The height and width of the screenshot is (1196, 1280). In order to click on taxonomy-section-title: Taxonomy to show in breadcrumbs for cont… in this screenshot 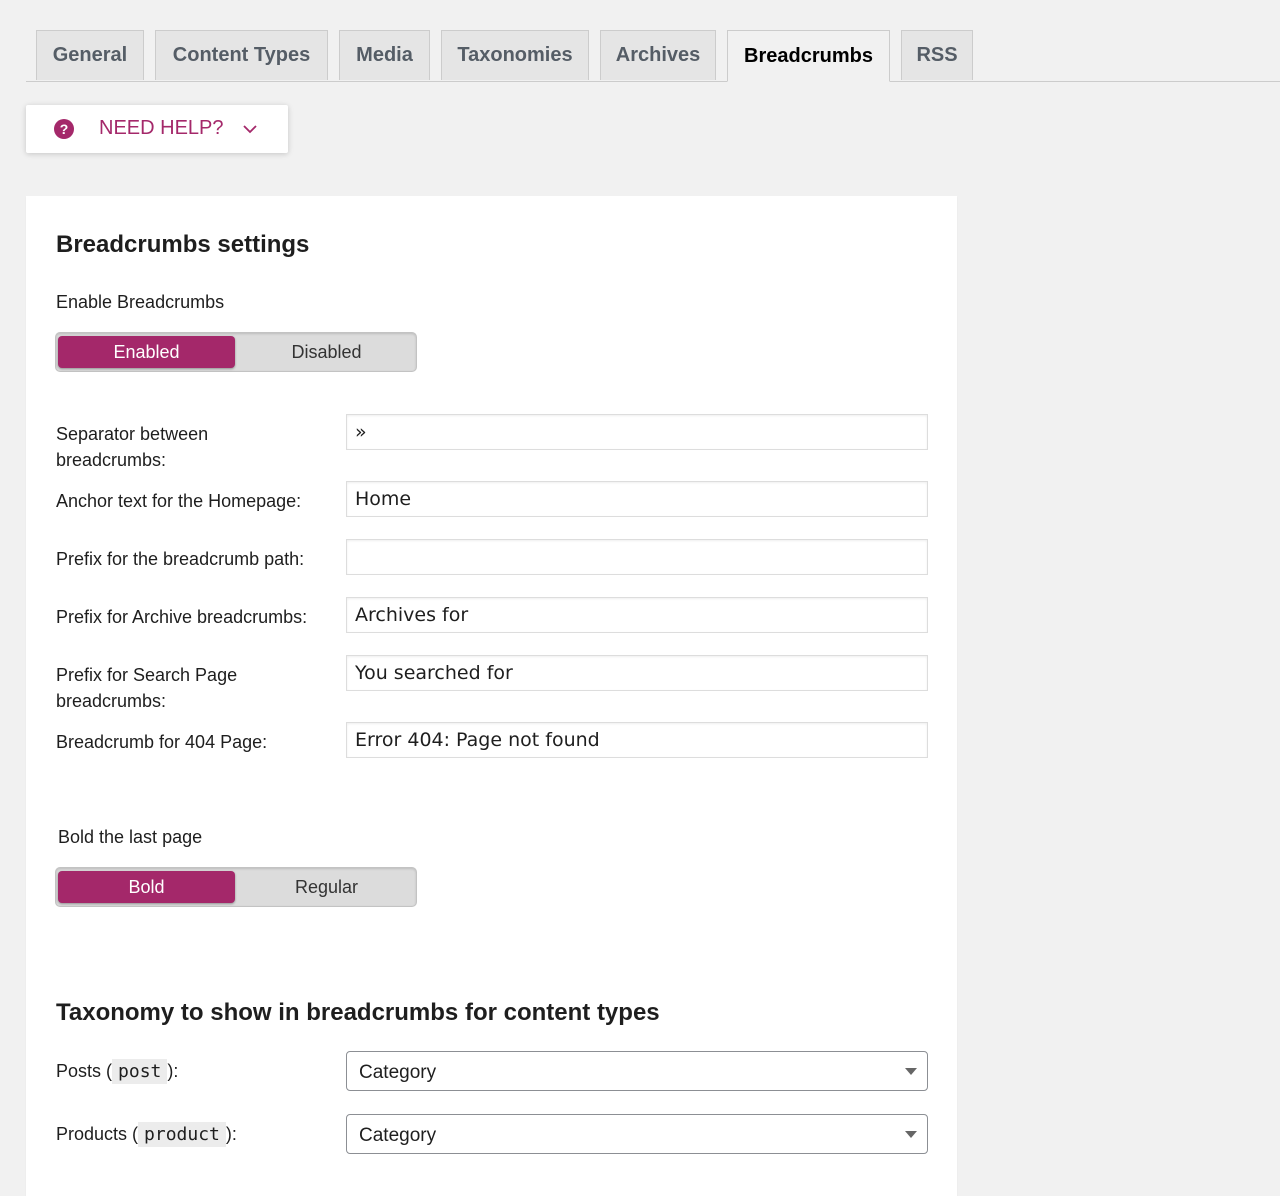, I will do `click(358, 1012)`.